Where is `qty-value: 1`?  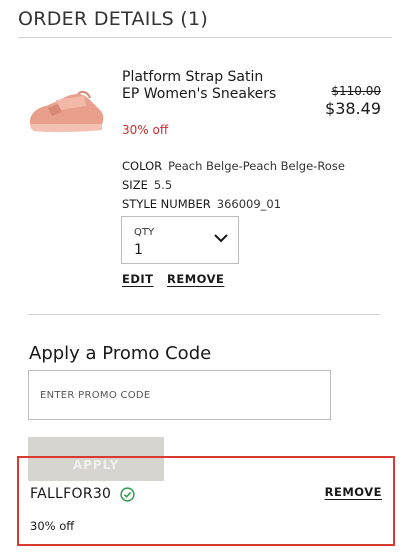 qty-value: 1 is located at coordinates (138, 250).